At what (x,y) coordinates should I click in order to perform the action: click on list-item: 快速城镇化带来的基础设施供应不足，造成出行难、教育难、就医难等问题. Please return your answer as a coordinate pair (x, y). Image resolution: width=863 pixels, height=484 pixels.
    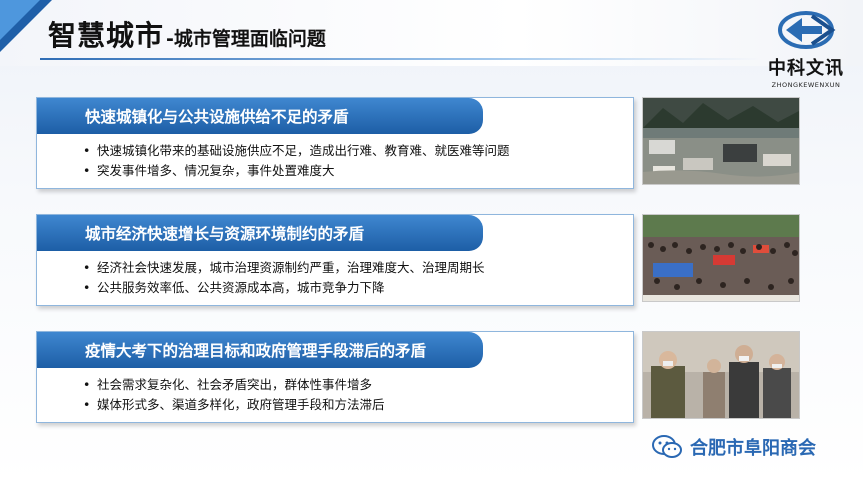
    Looking at the image, I should click on (296, 151).